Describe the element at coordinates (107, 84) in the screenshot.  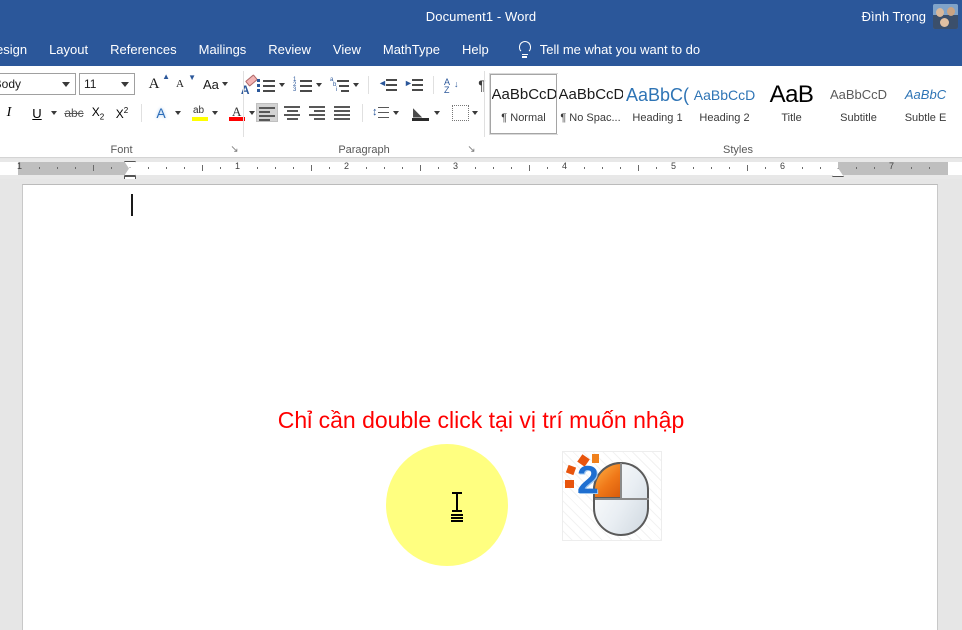
I see `font-size-combo: 11` at that location.